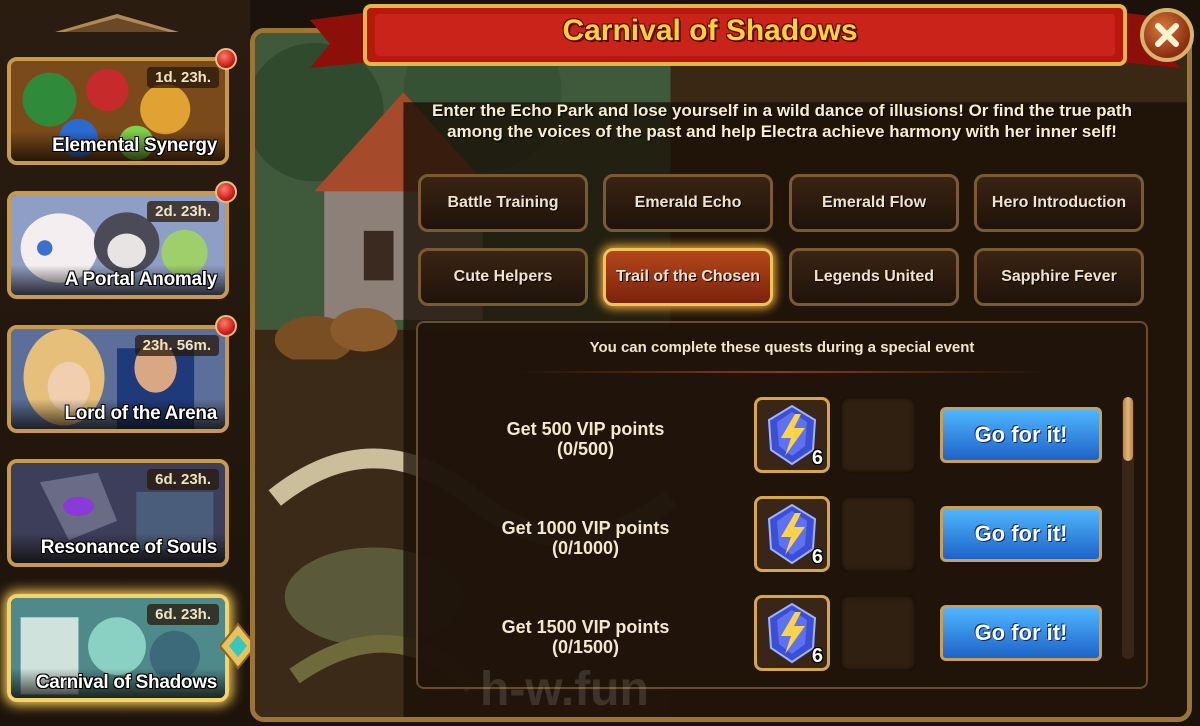 This screenshot has height=726, width=1200. I want to click on event-timer: 1d. 23h., so click(183, 77).